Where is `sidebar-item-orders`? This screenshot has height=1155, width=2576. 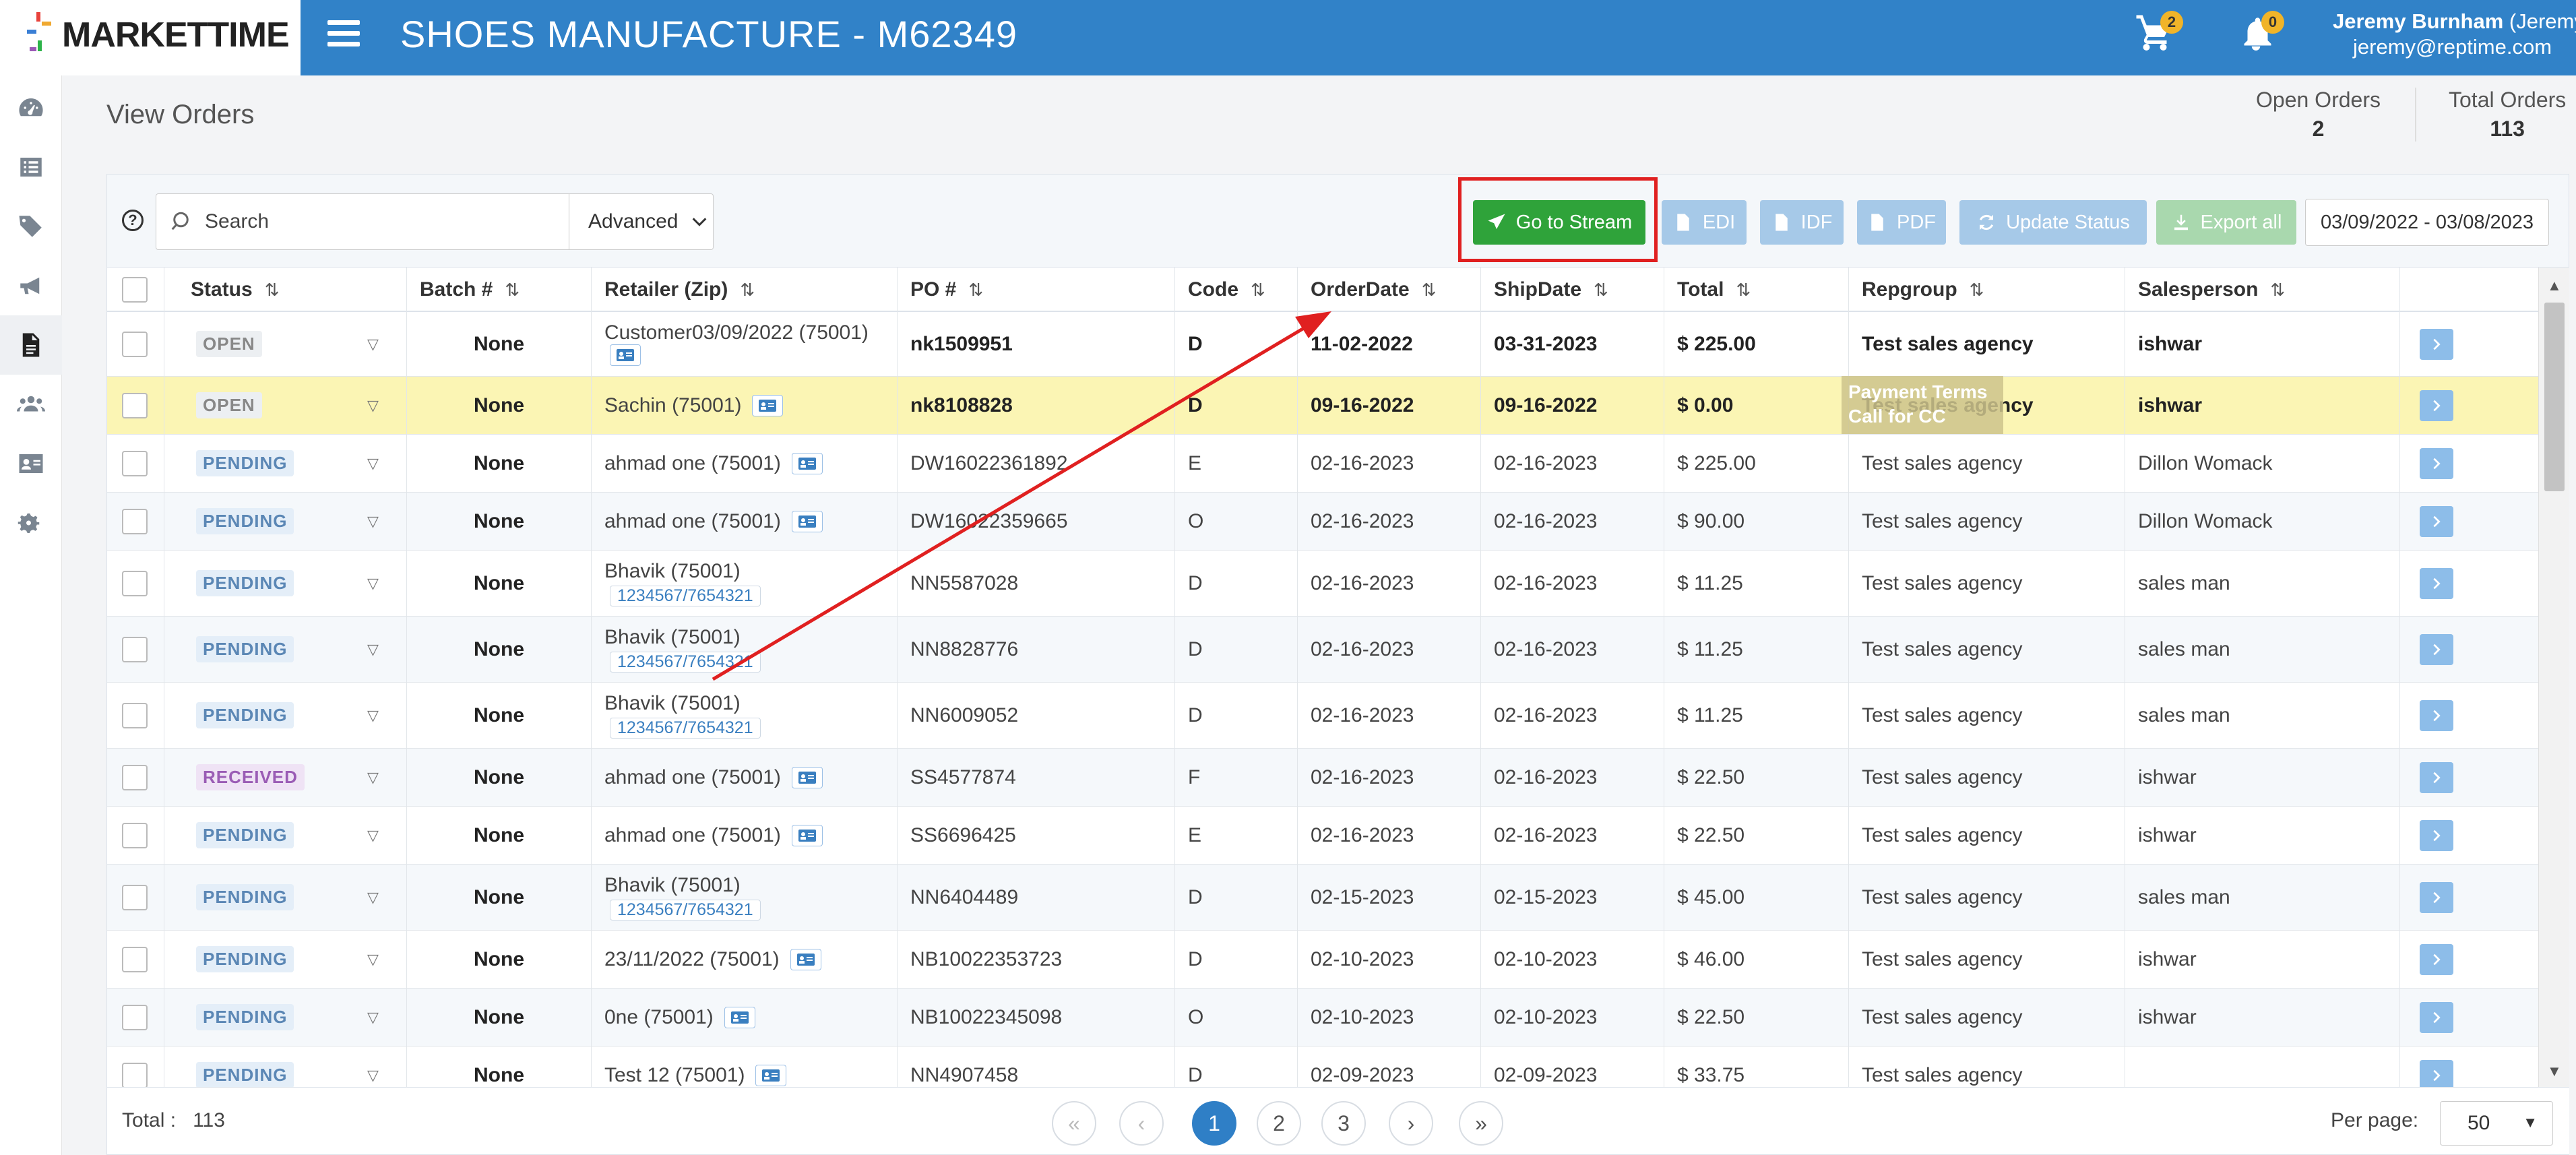 sidebar-item-orders is located at coordinates (31, 345).